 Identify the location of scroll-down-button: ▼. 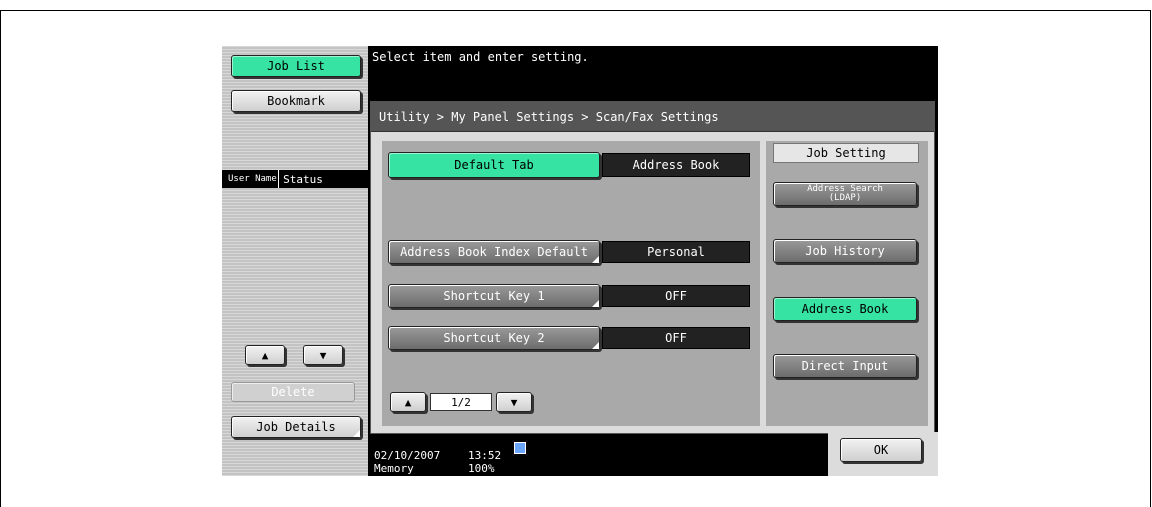
(323, 355).